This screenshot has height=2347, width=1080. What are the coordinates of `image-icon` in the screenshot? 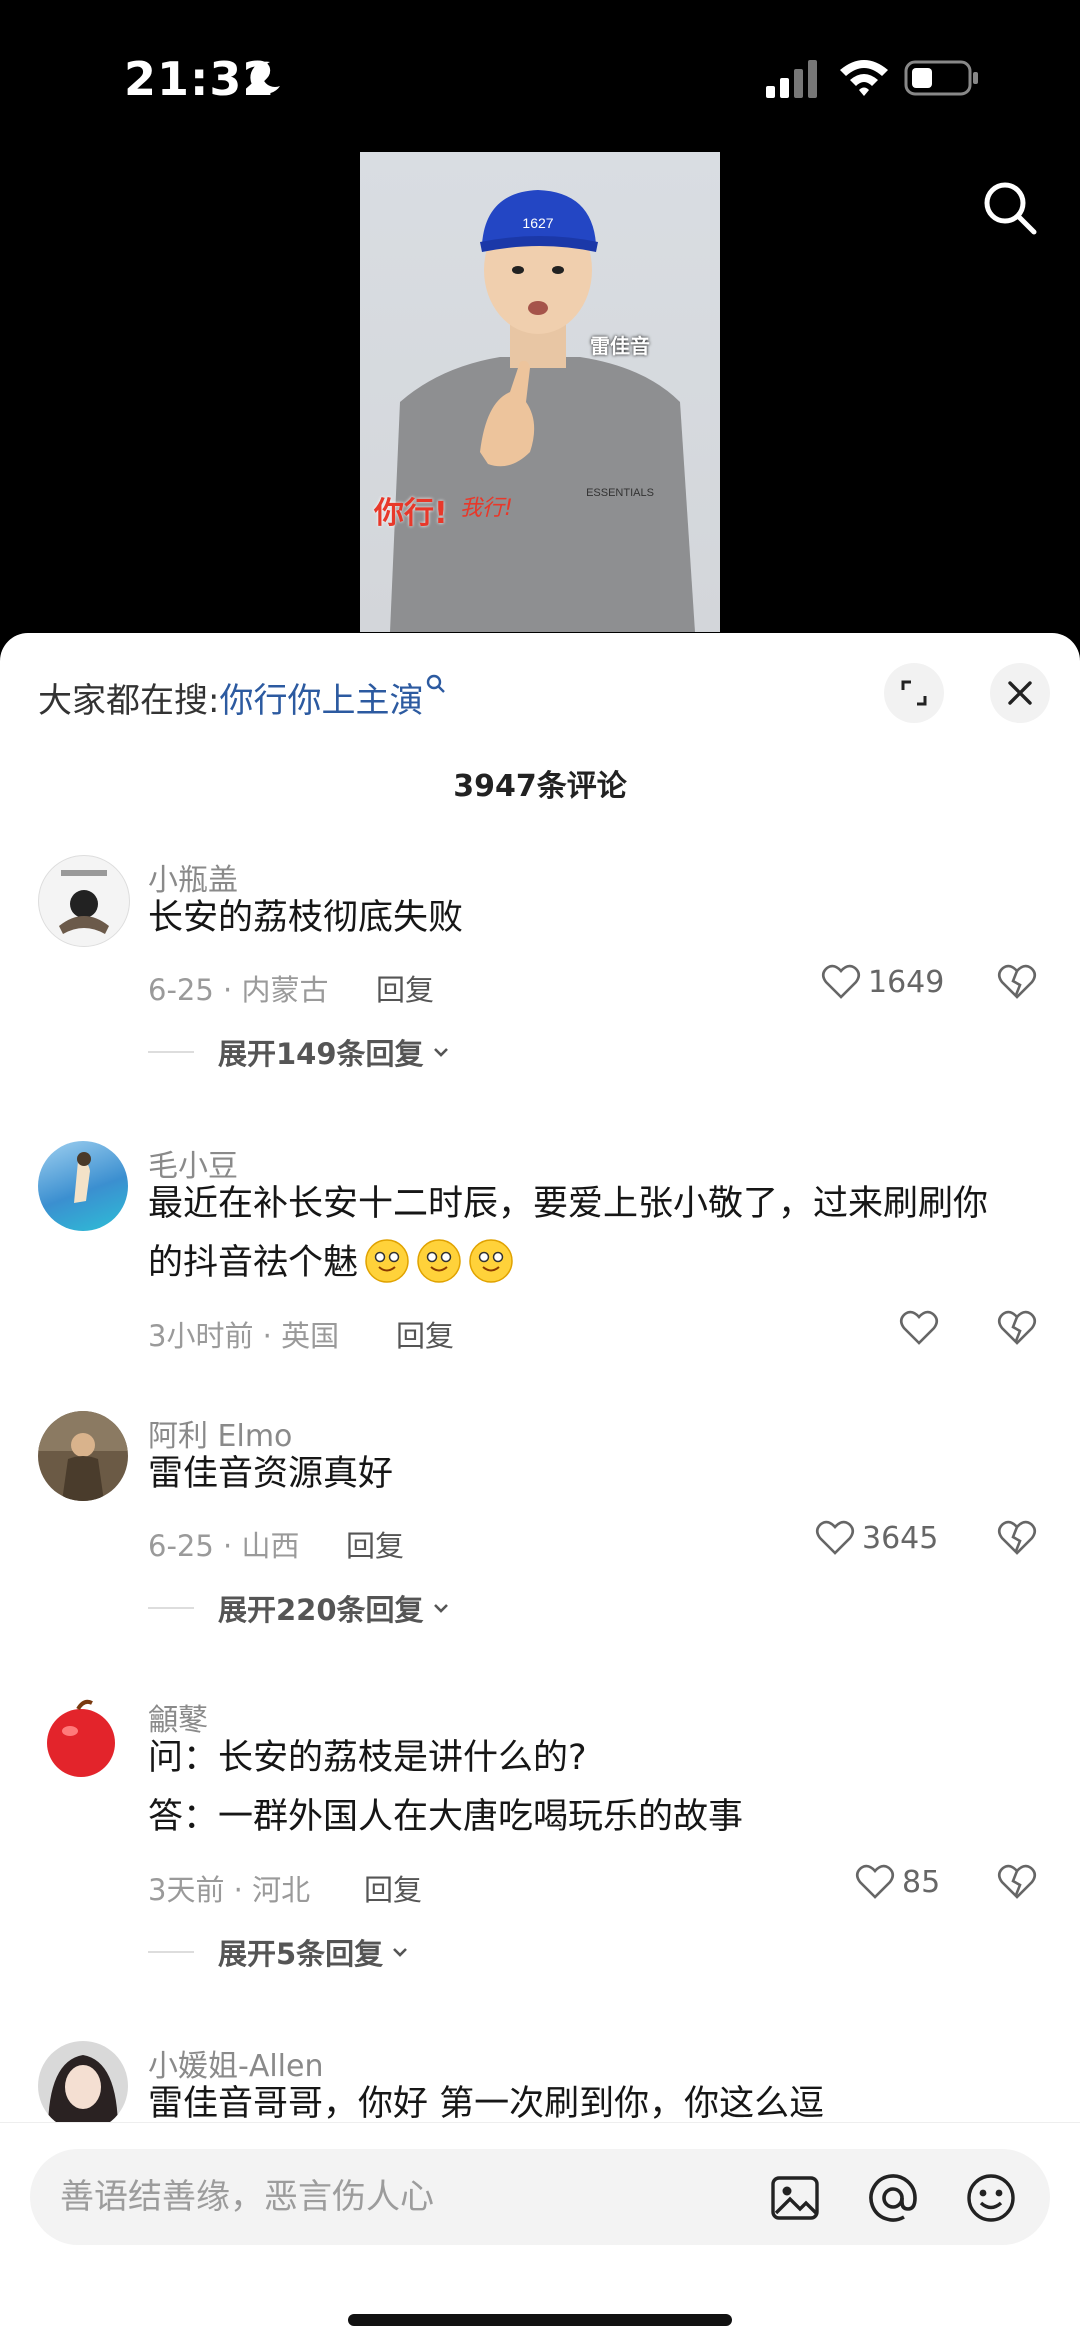 It's located at (795, 2198).